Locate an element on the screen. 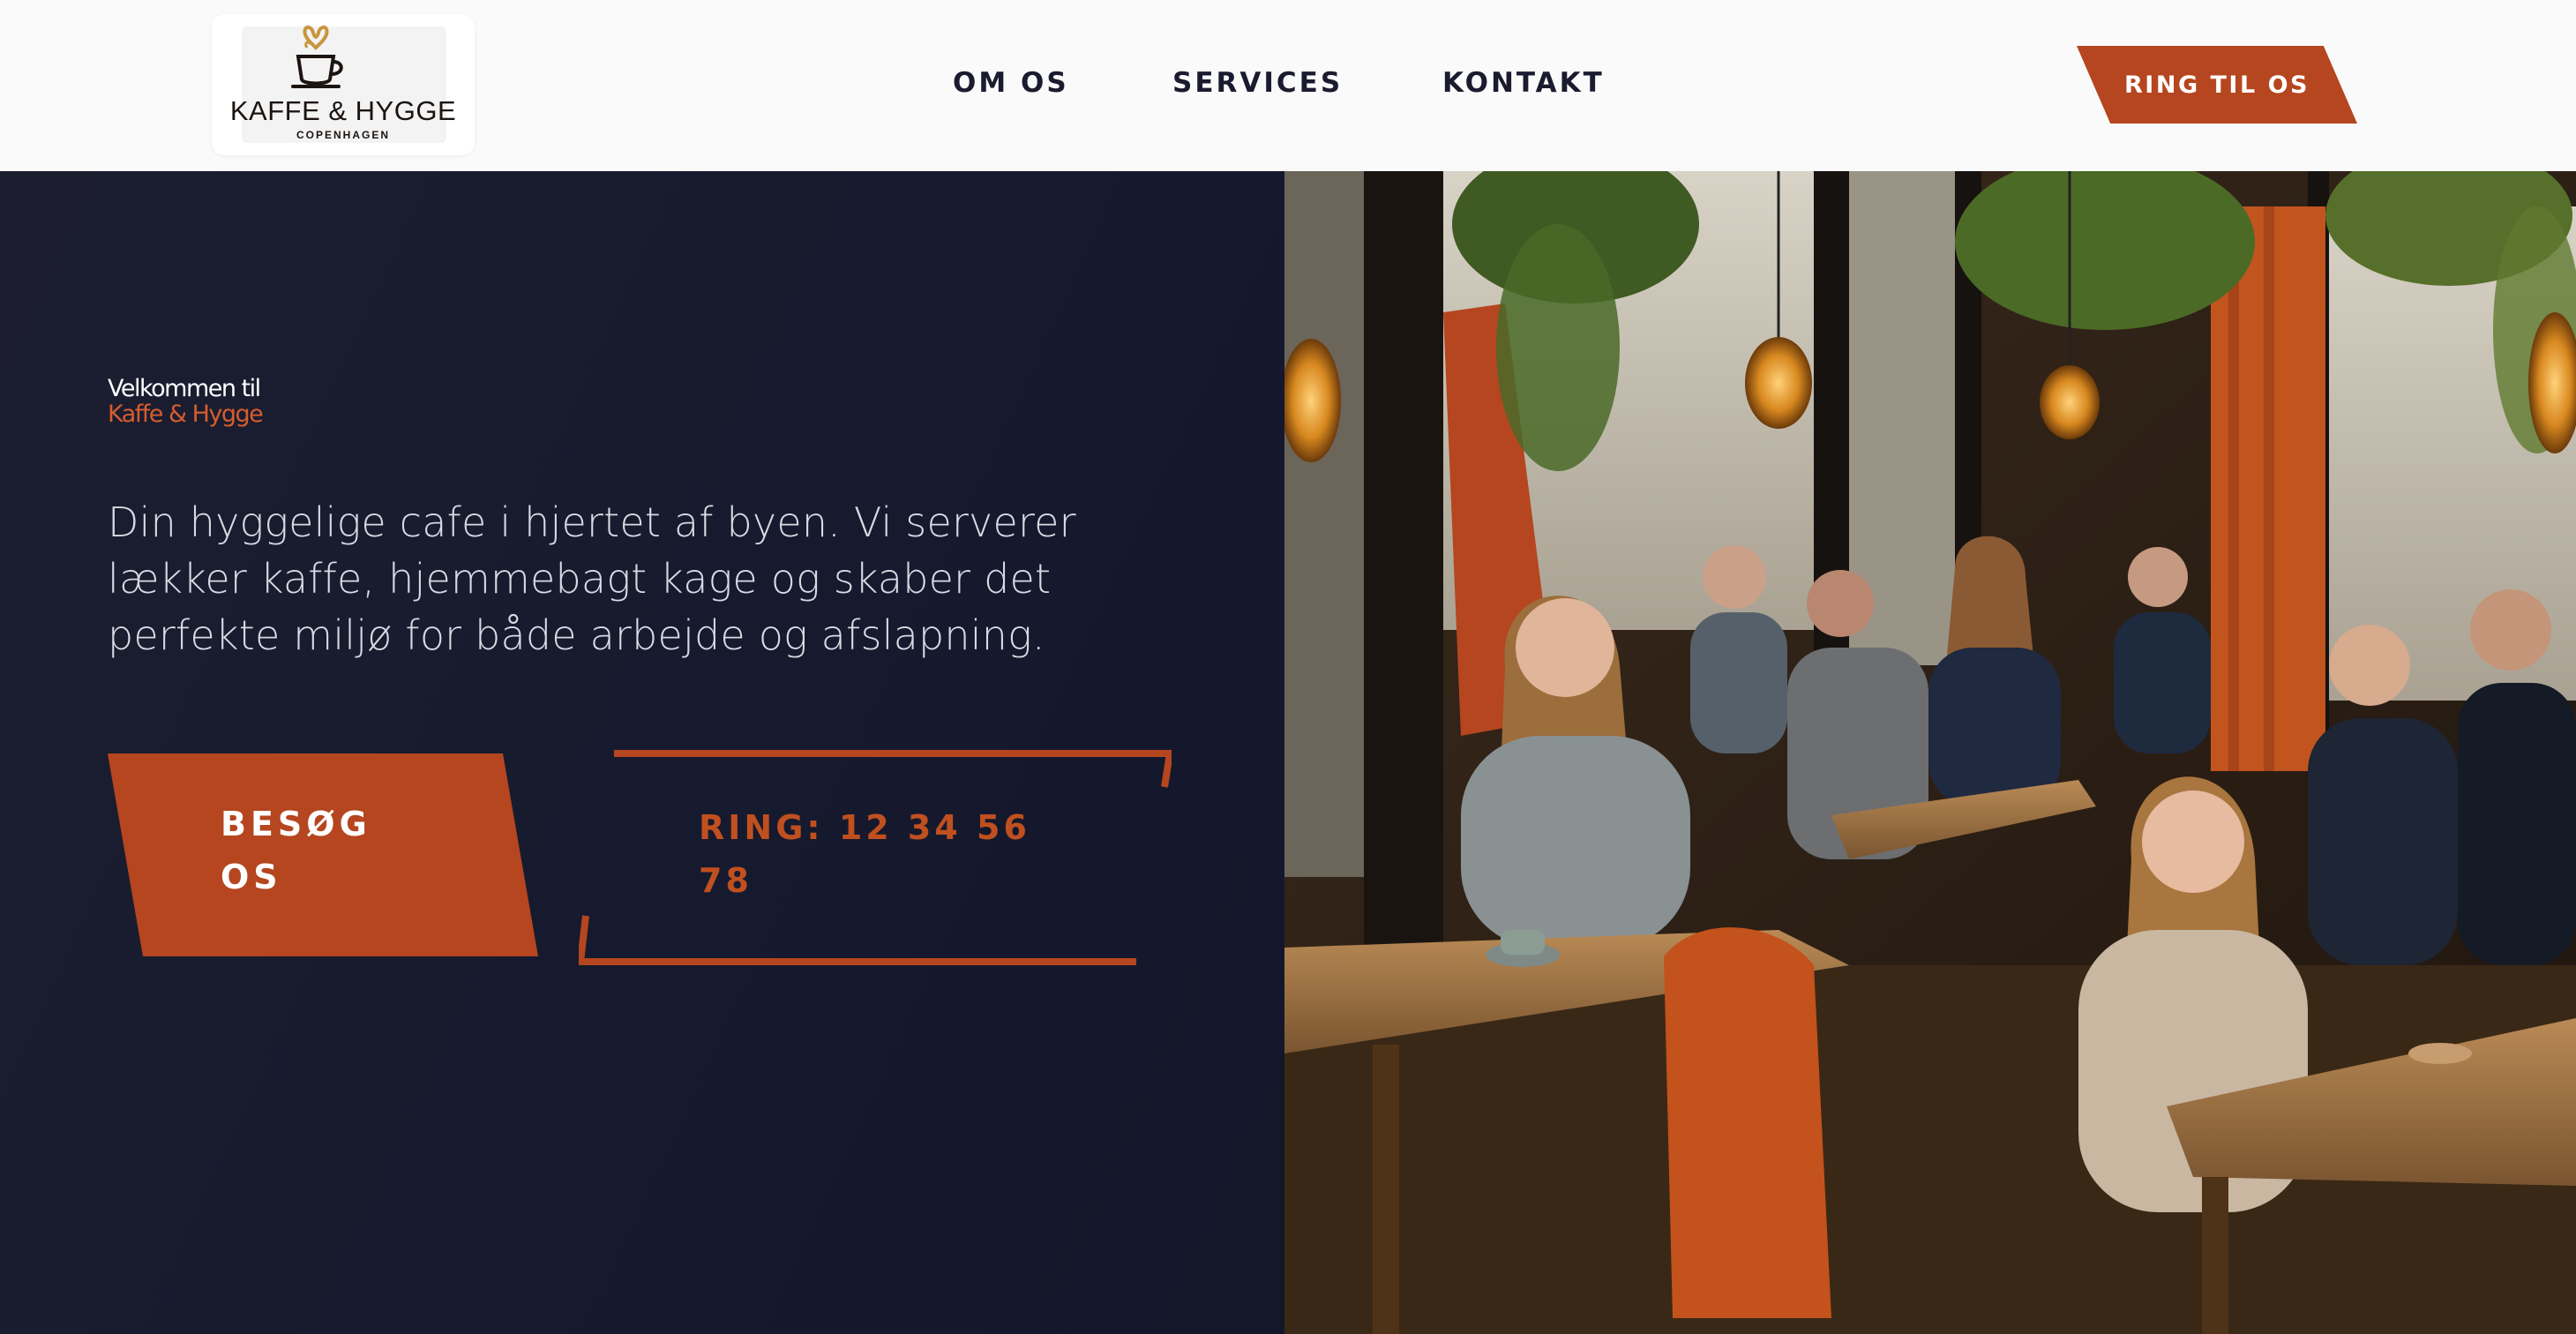 Image resolution: width=2576 pixels, height=1334 pixels. visit-us-button: BESØG OS is located at coordinates (323, 855).